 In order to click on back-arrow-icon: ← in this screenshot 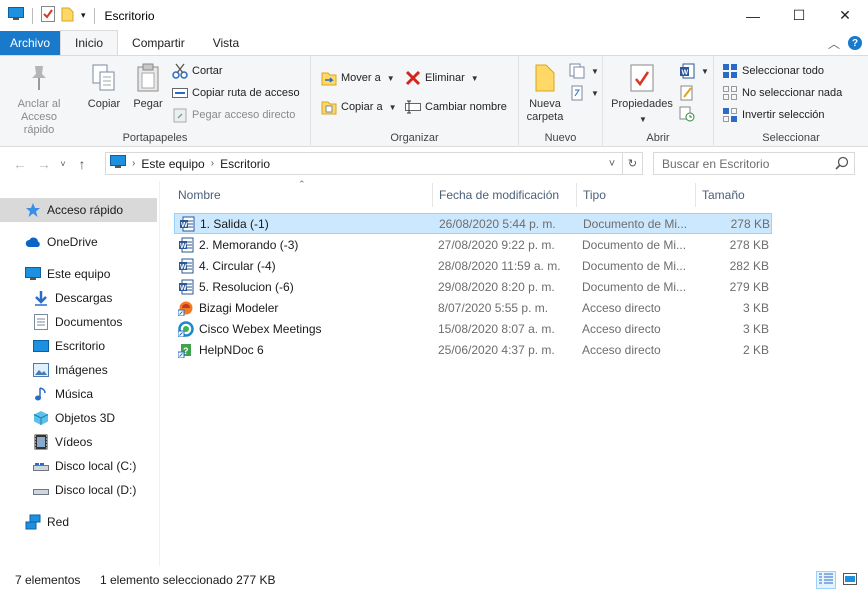, I will do `click(20, 164)`.